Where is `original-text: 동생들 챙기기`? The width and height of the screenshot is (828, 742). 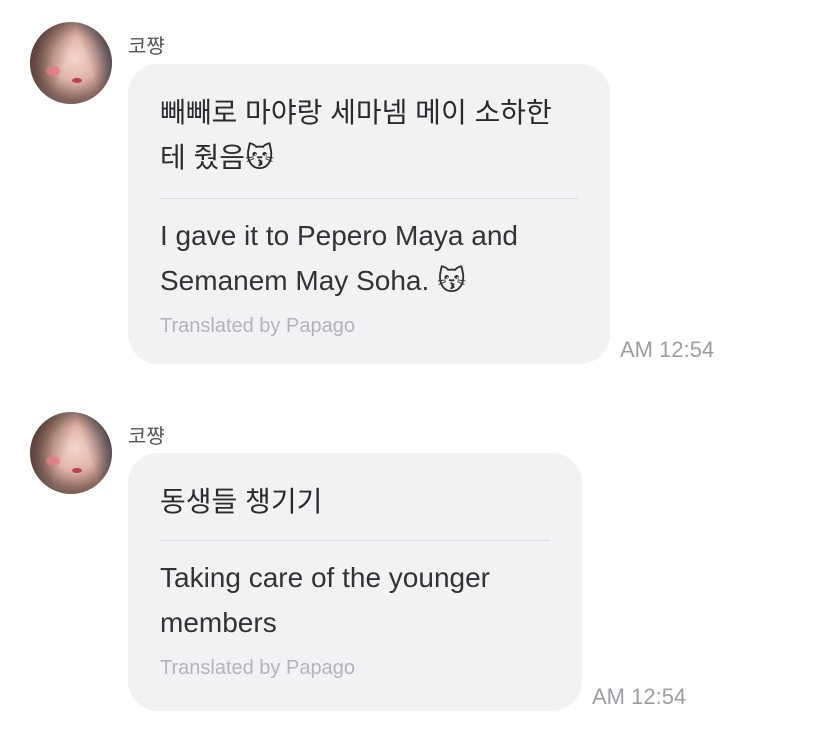
original-text: 동생들 챙기기 is located at coordinates (241, 501).